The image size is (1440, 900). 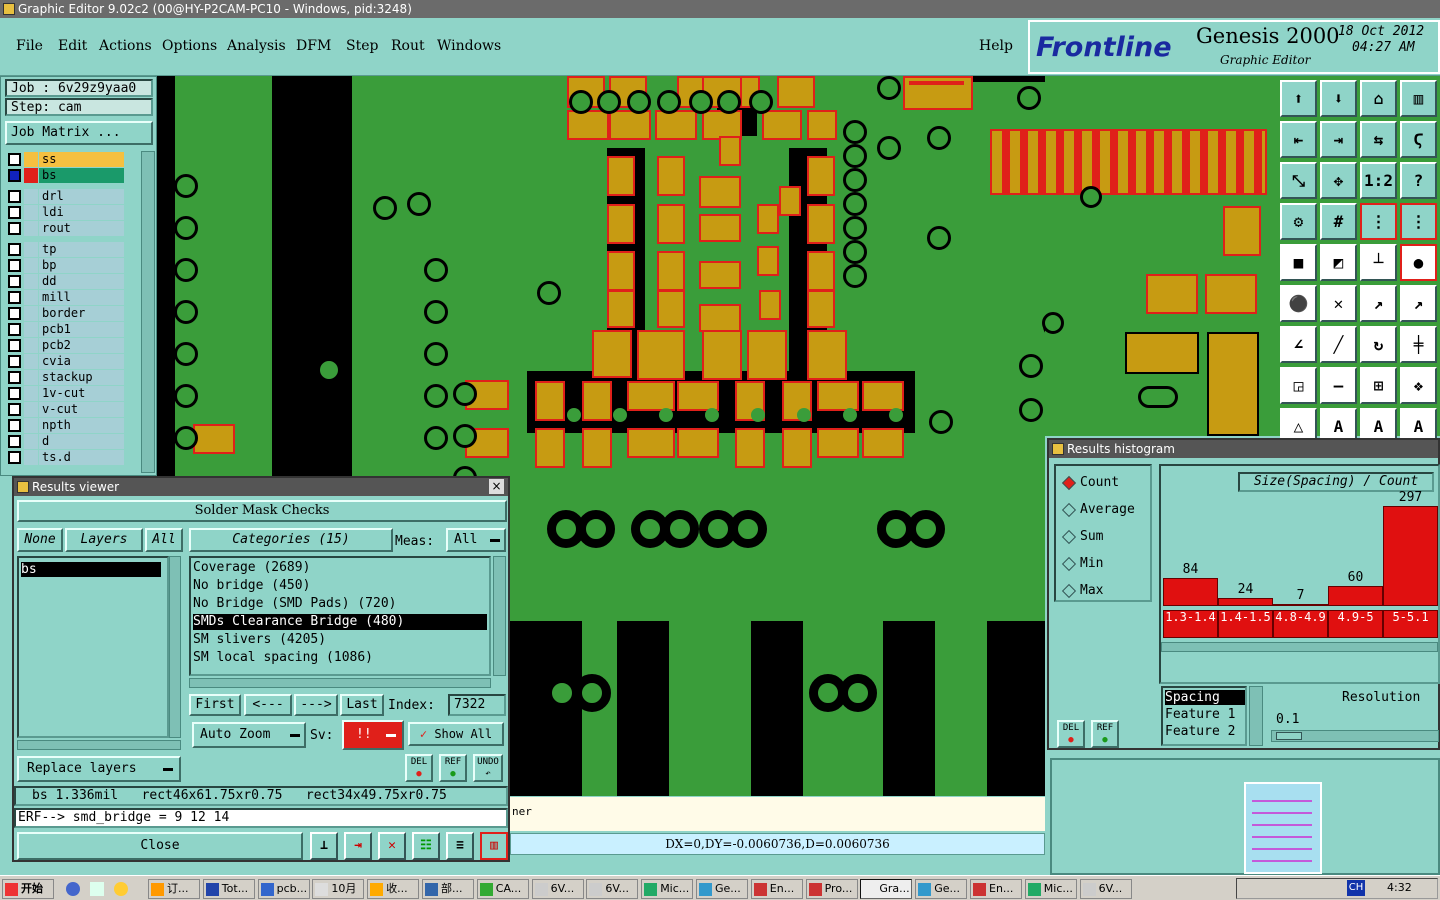 I want to click on menu-file: File, so click(x=29, y=46).